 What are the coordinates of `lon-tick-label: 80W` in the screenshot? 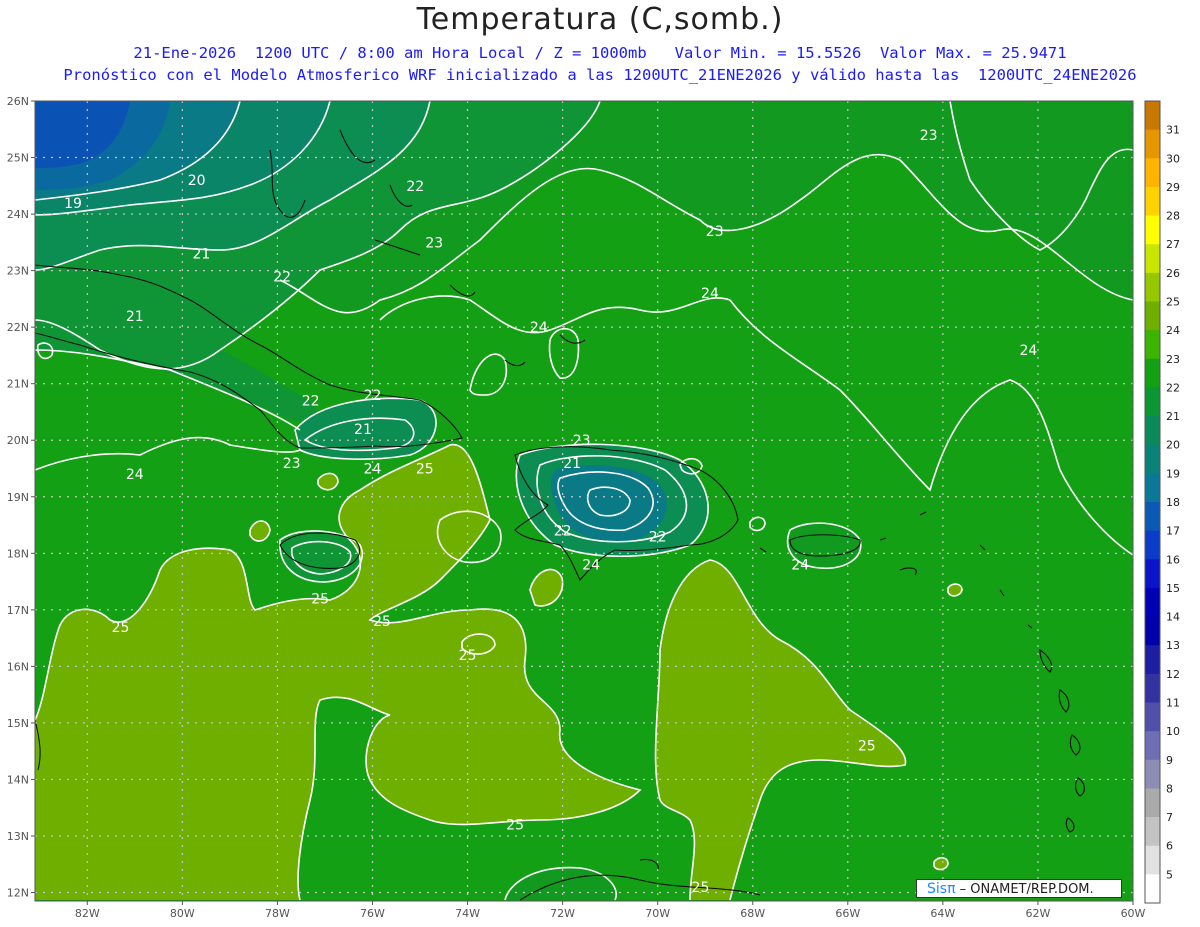 It's located at (182, 913).